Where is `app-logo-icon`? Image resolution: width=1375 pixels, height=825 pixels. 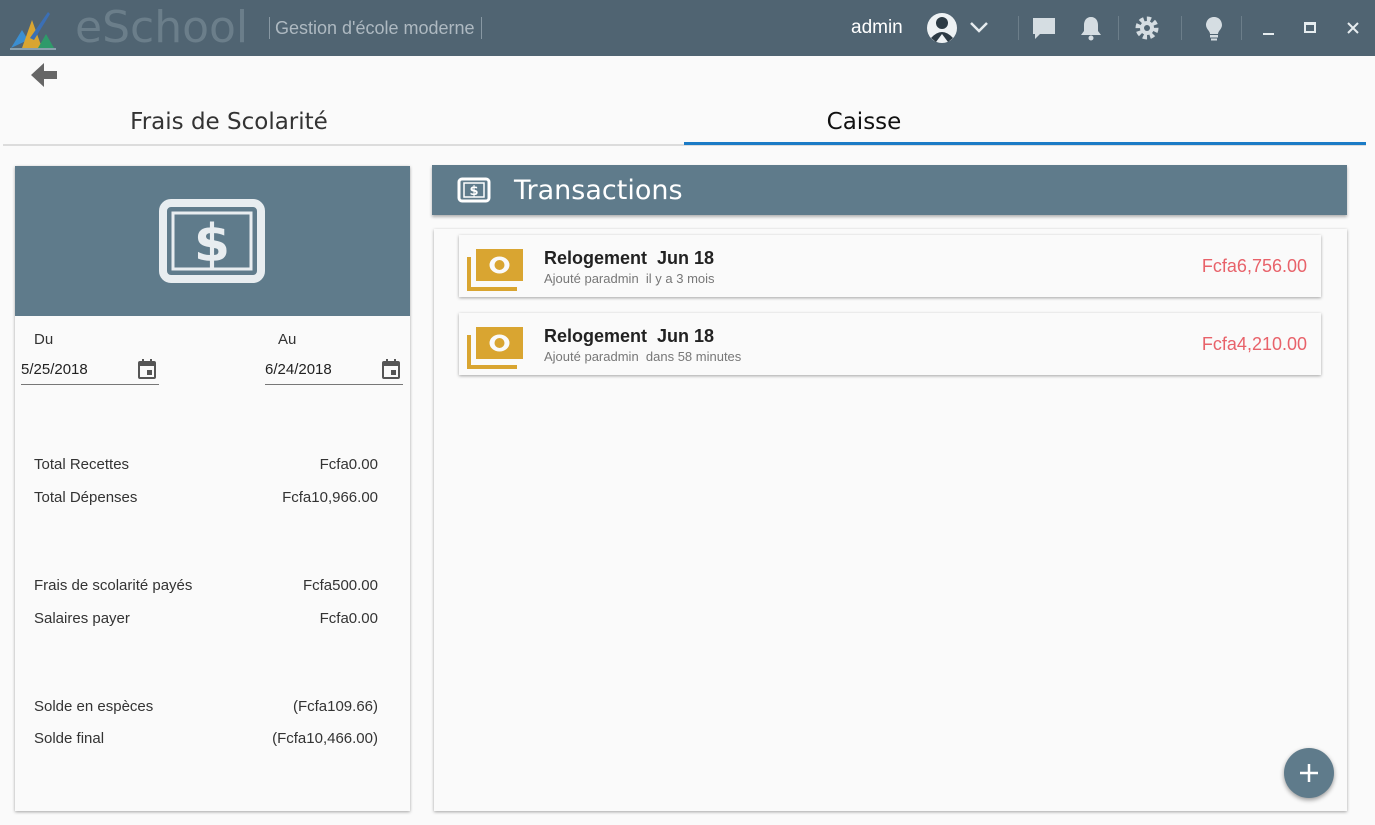
app-logo-icon is located at coordinates (33, 31).